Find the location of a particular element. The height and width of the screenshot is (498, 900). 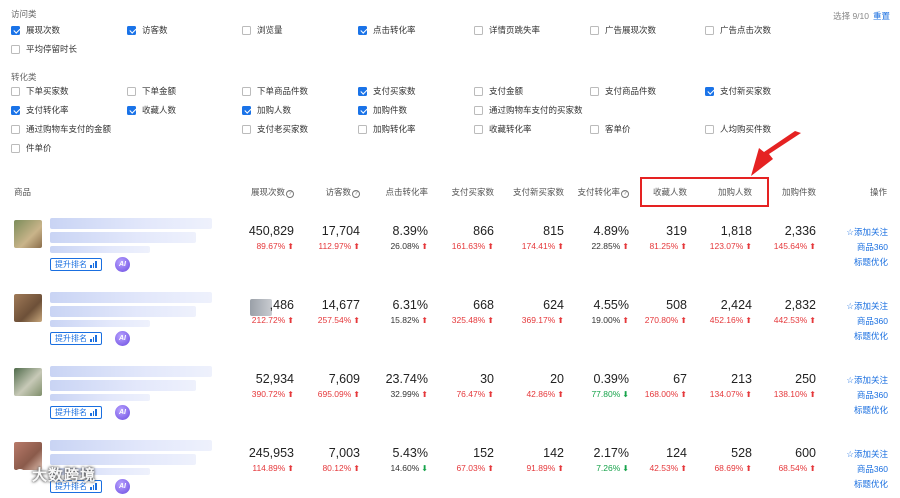

checkbox-conv-10: 加购件数 is located at coordinates (382, 110).